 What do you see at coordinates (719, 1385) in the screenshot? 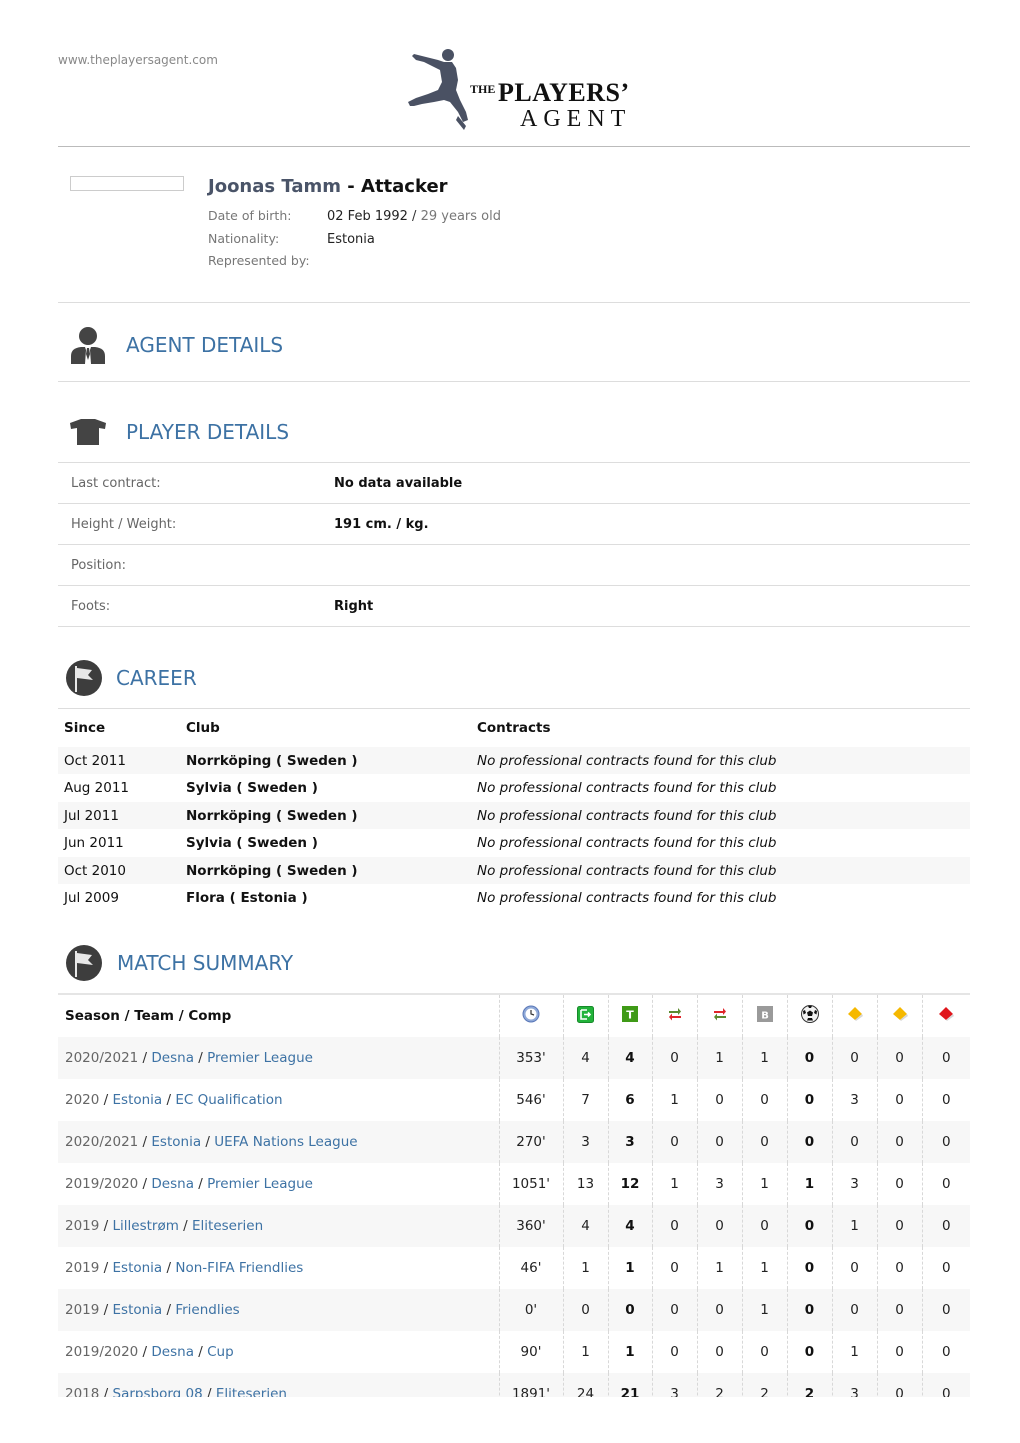
I see `stat-sub-out: 2` at bounding box center [719, 1385].